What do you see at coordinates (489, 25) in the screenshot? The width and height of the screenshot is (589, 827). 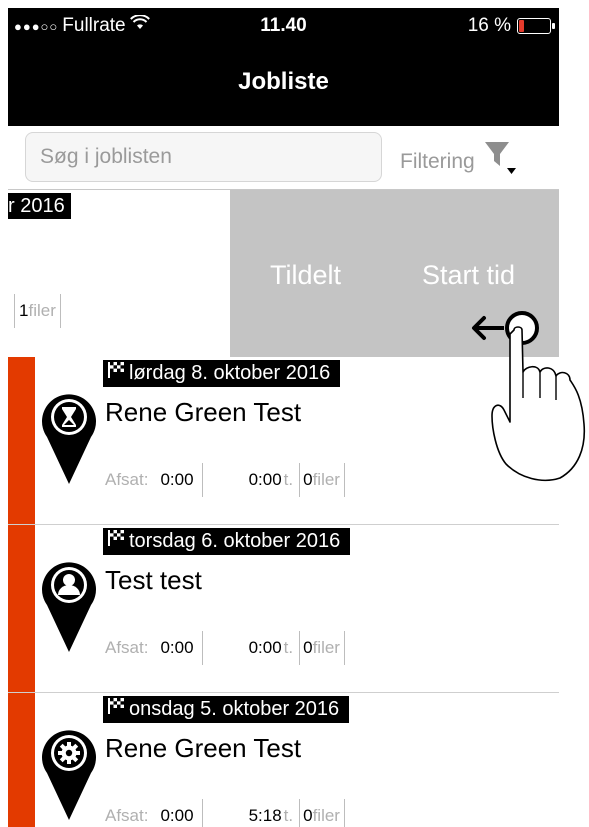 I see `battery-percent: 16 %` at bounding box center [489, 25].